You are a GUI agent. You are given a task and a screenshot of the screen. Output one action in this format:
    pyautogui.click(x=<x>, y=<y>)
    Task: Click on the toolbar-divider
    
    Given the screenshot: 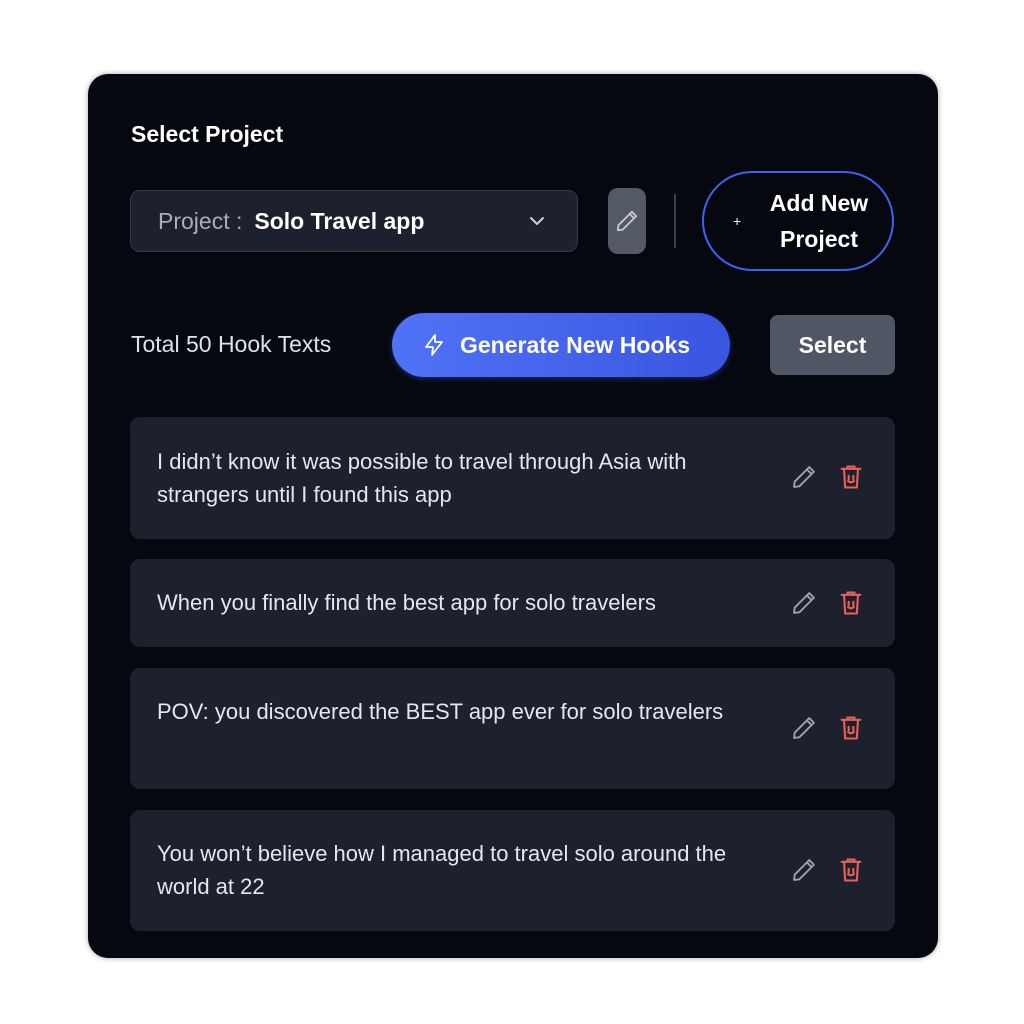 What is the action you would take?
    pyautogui.click(x=675, y=221)
    